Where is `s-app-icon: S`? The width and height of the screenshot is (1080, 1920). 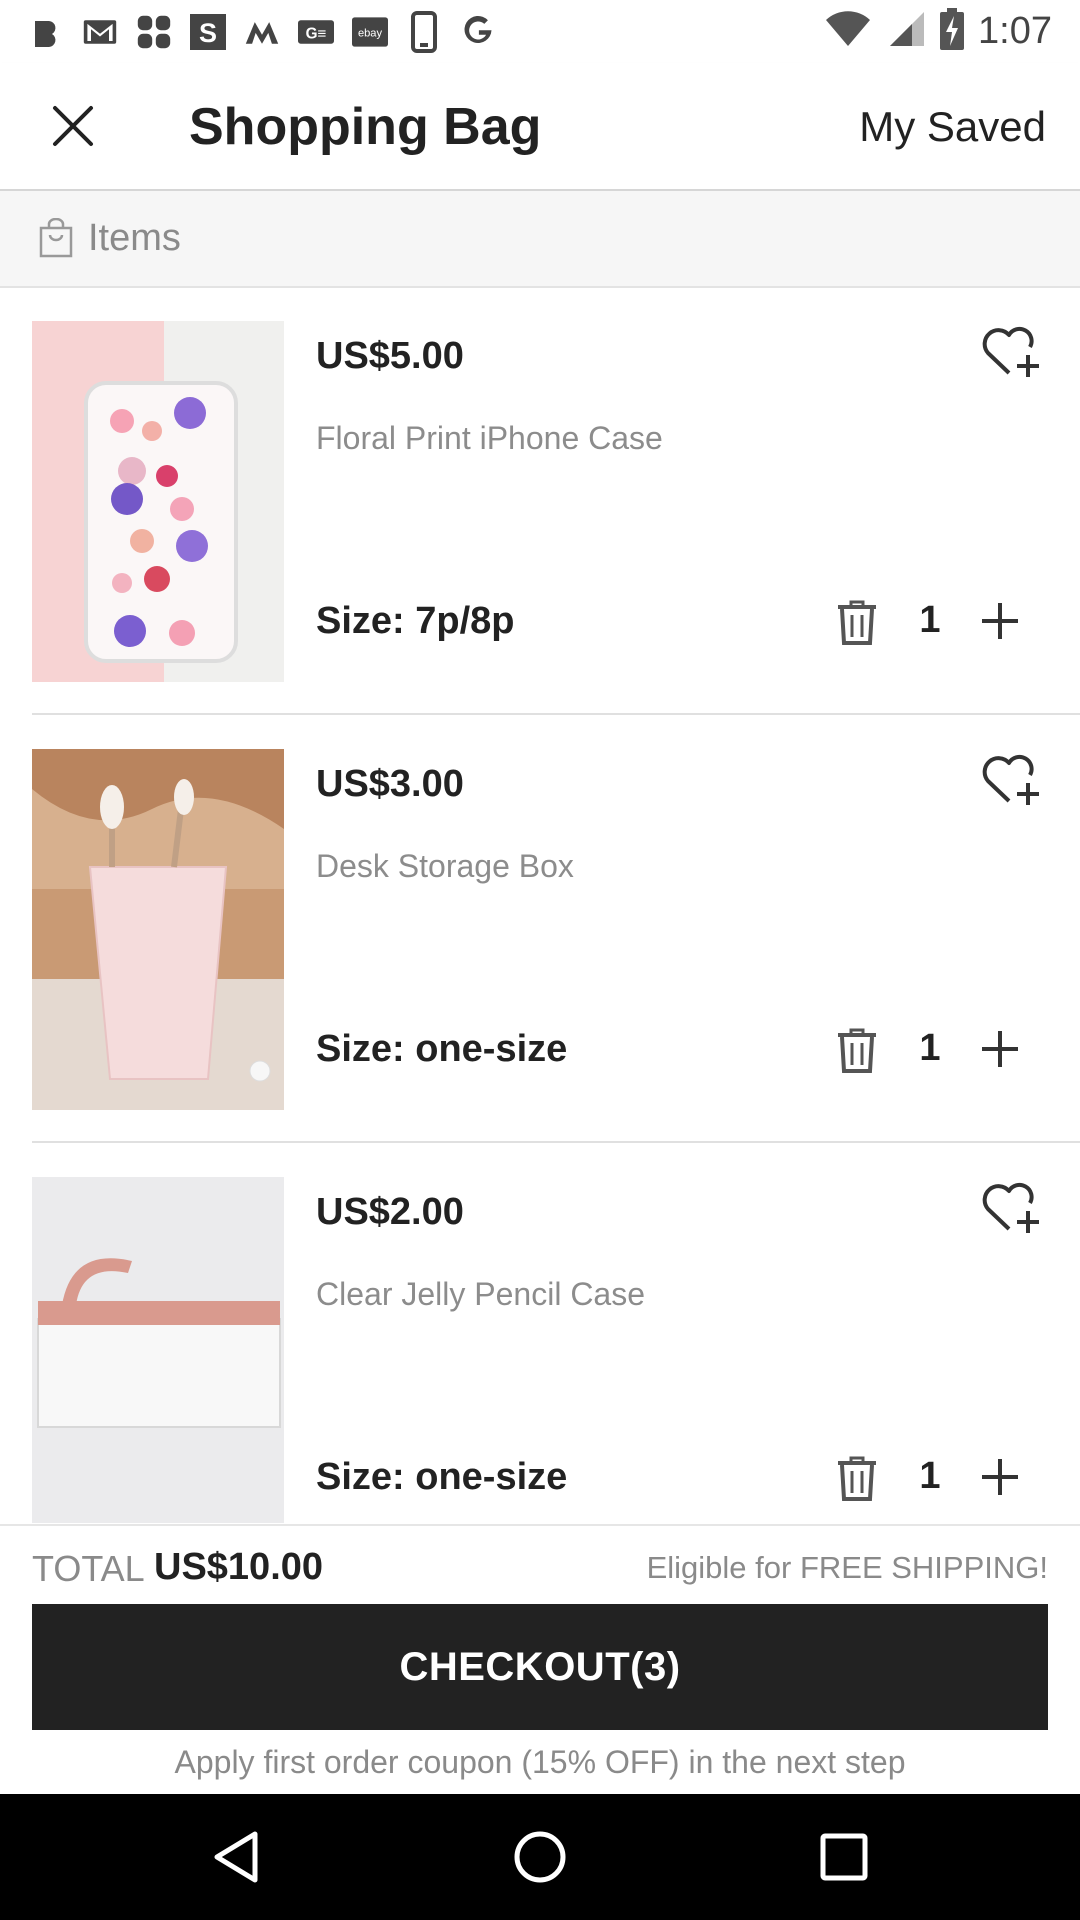
s-app-icon: S is located at coordinates (208, 32).